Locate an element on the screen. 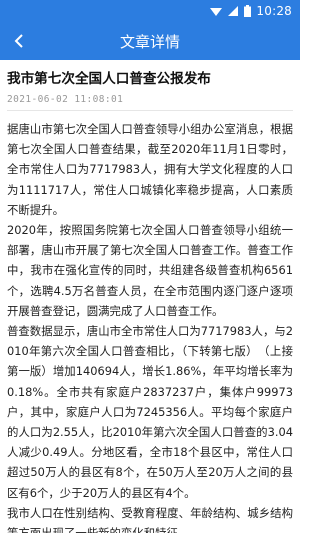  chevron-left-icon is located at coordinates (18, 41).